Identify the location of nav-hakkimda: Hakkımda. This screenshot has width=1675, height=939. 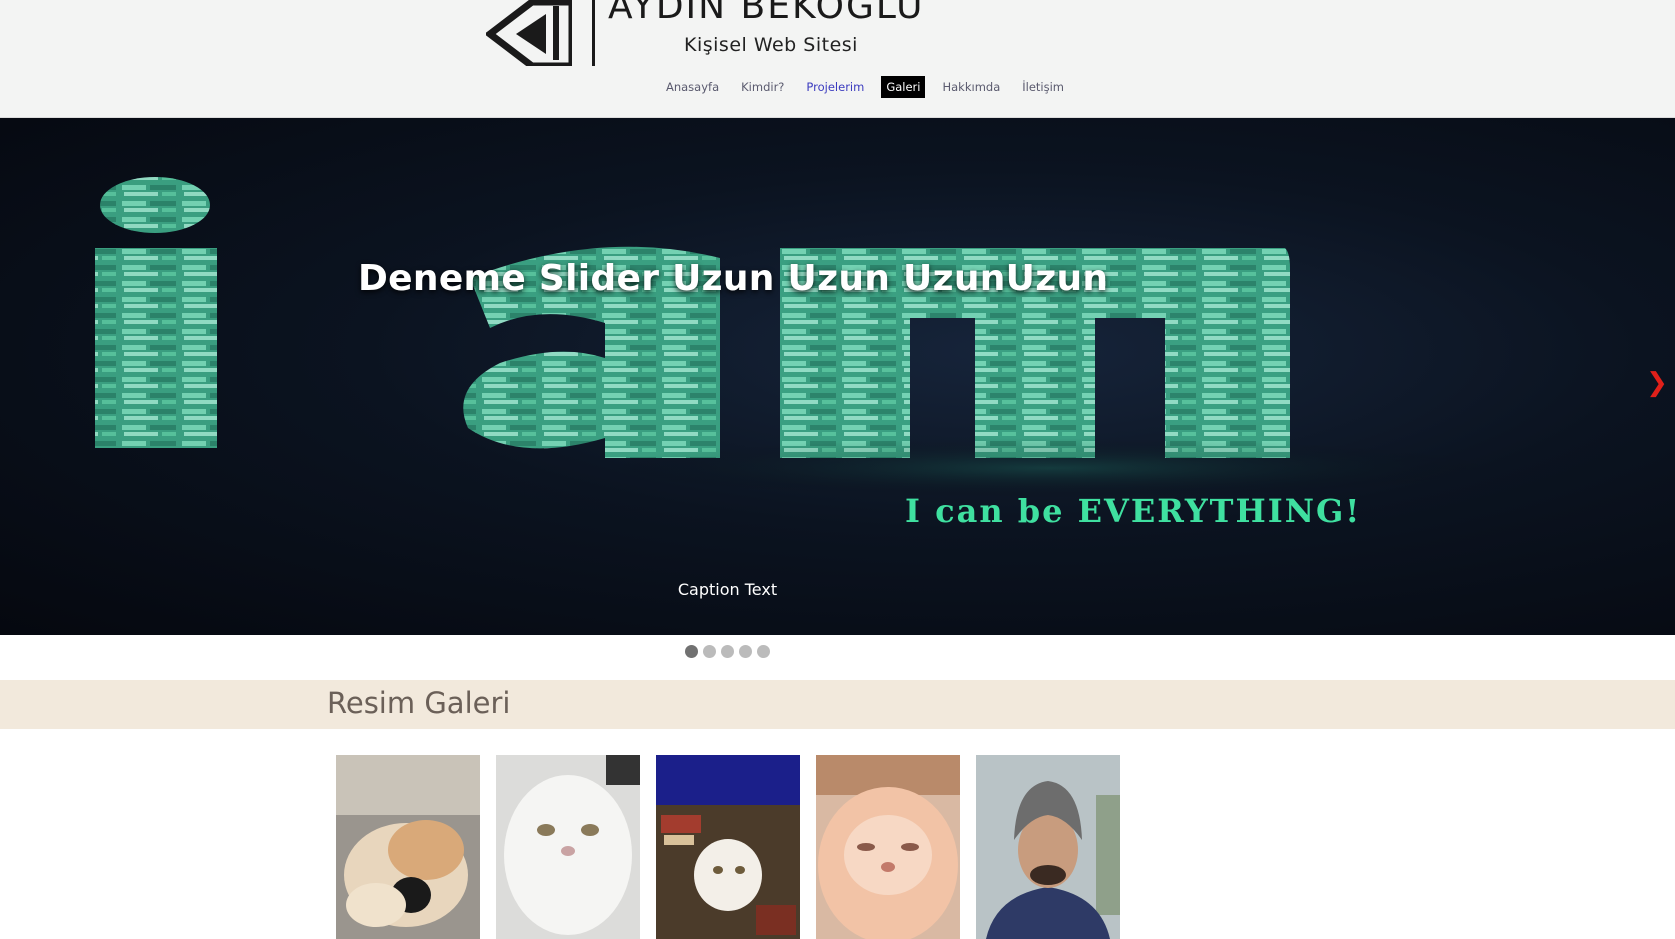
(971, 87).